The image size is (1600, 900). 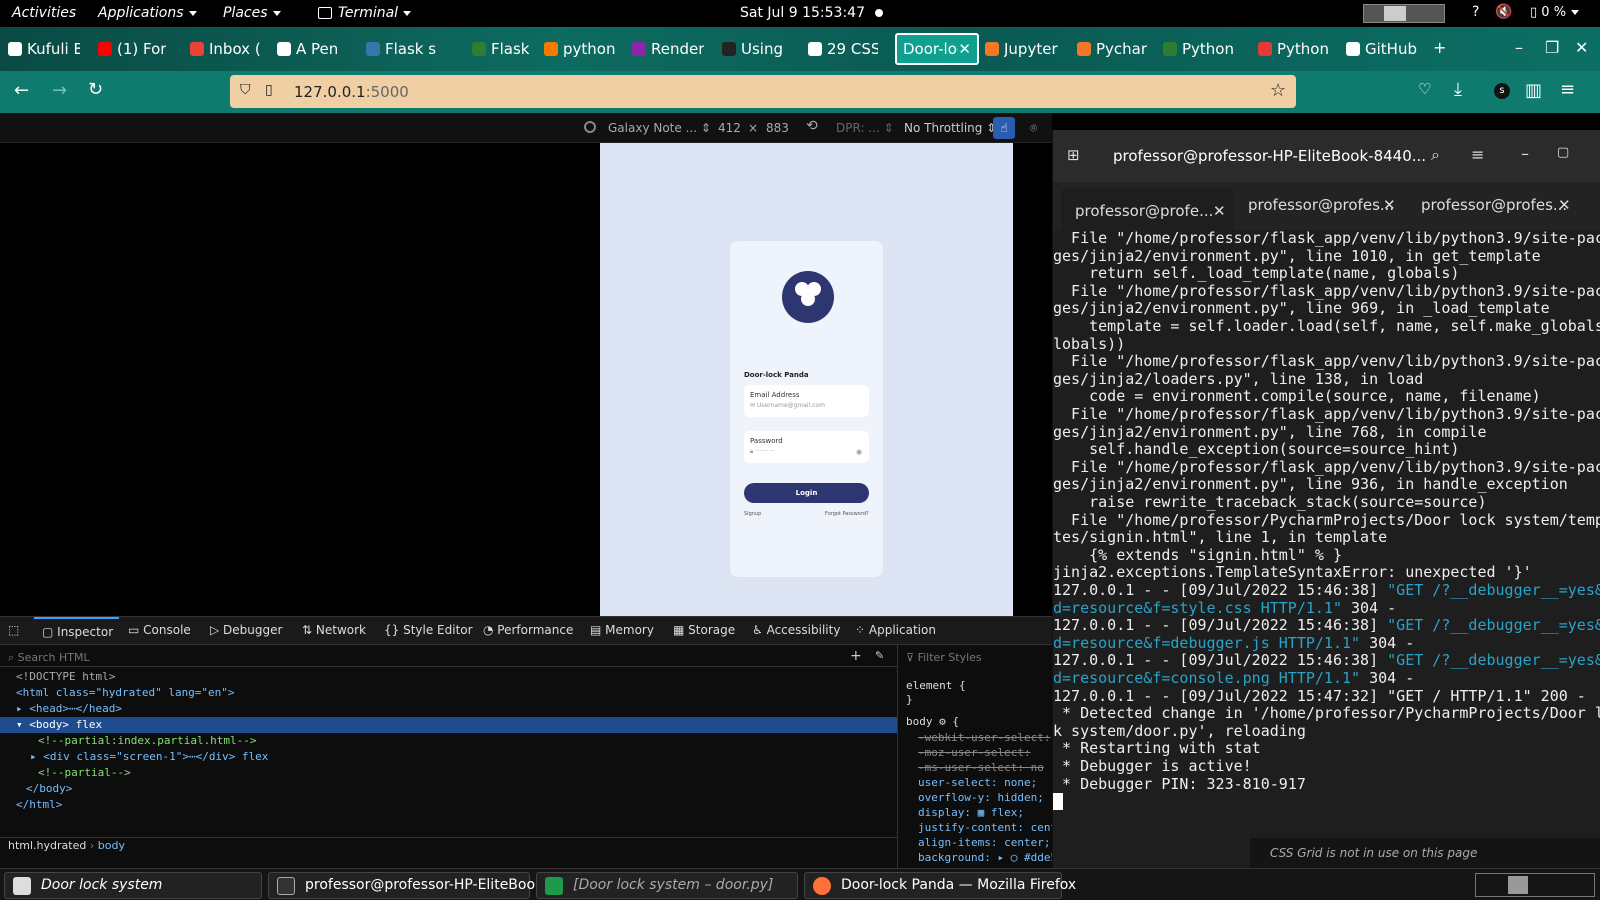 What do you see at coordinates (428, 630) in the screenshot?
I see `tab-style-editor: {} Style Editor` at bounding box center [428, 630].